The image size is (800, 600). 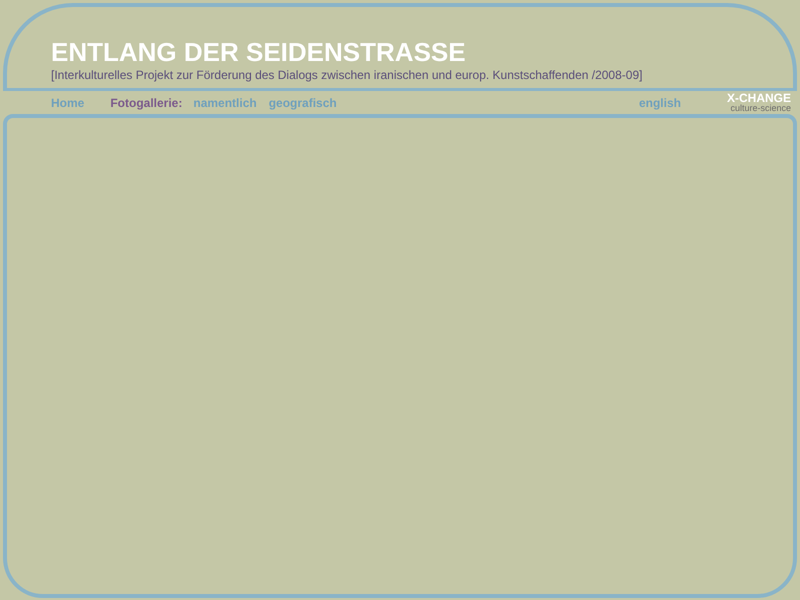 What do you see at coordinates (302, 103) in the screenshot?
I see `nav-link: geografisch` at bounding box center [302, 103].